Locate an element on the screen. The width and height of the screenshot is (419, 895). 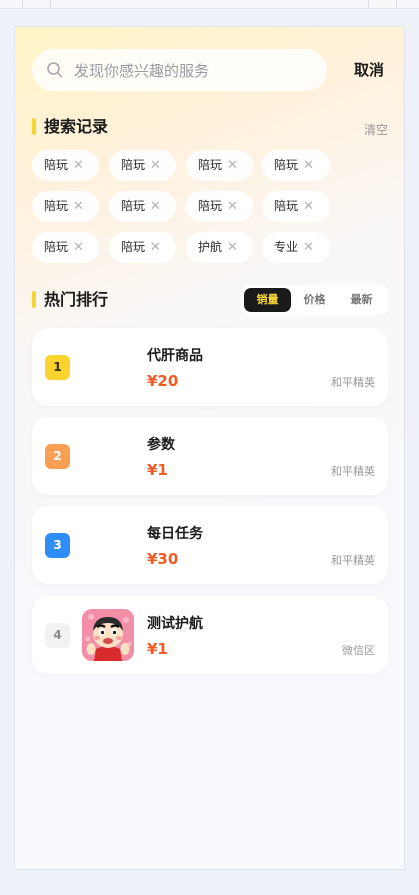
sort-tab-group: 销量 价格 最新 is located at coordinates (314, 300).